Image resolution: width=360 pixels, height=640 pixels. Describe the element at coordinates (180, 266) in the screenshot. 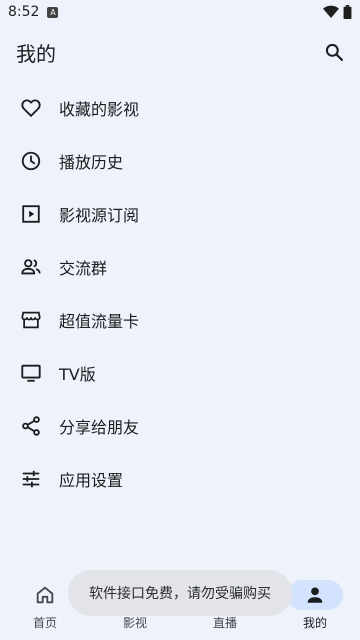

I see `menu-item-community: 交流群` at that location.